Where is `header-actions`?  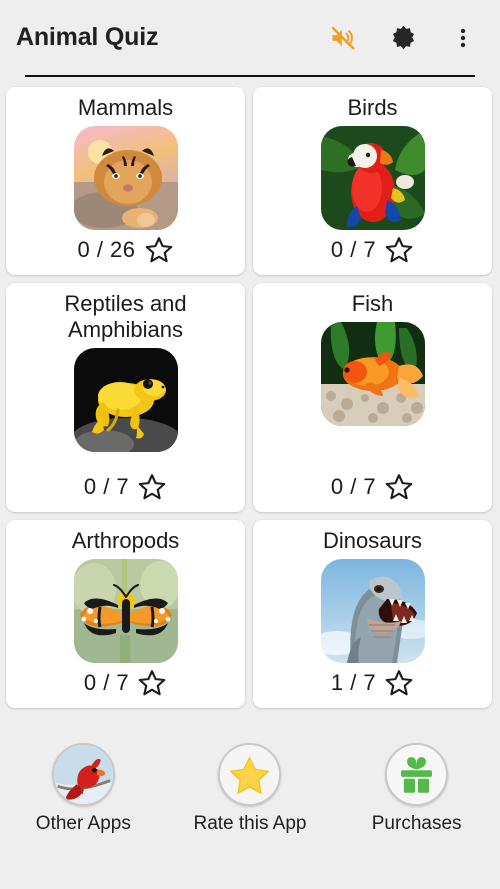
header-actions is located at coordinates (405, 38).